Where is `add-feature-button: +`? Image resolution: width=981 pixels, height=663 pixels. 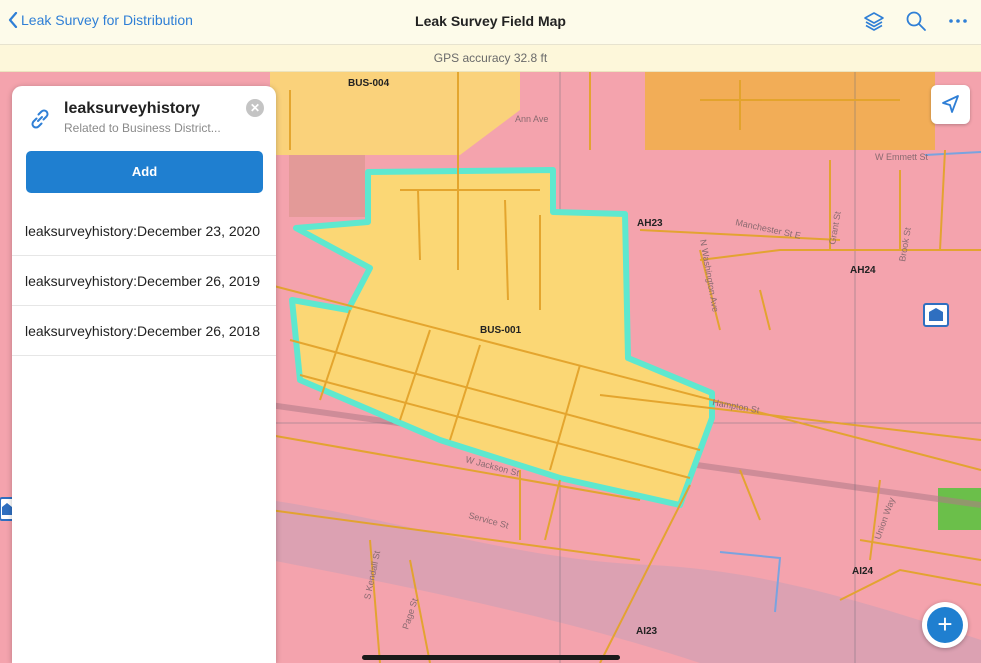
add-feature-button: + is located at coordinates (945, 625).